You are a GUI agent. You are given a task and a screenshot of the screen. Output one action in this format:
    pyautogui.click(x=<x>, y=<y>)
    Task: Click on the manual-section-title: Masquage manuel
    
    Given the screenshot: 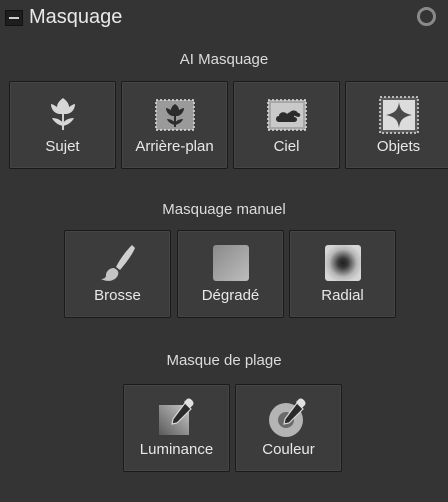 What is the action you would take?
    pyautogui.click(x=224, y=209)
    